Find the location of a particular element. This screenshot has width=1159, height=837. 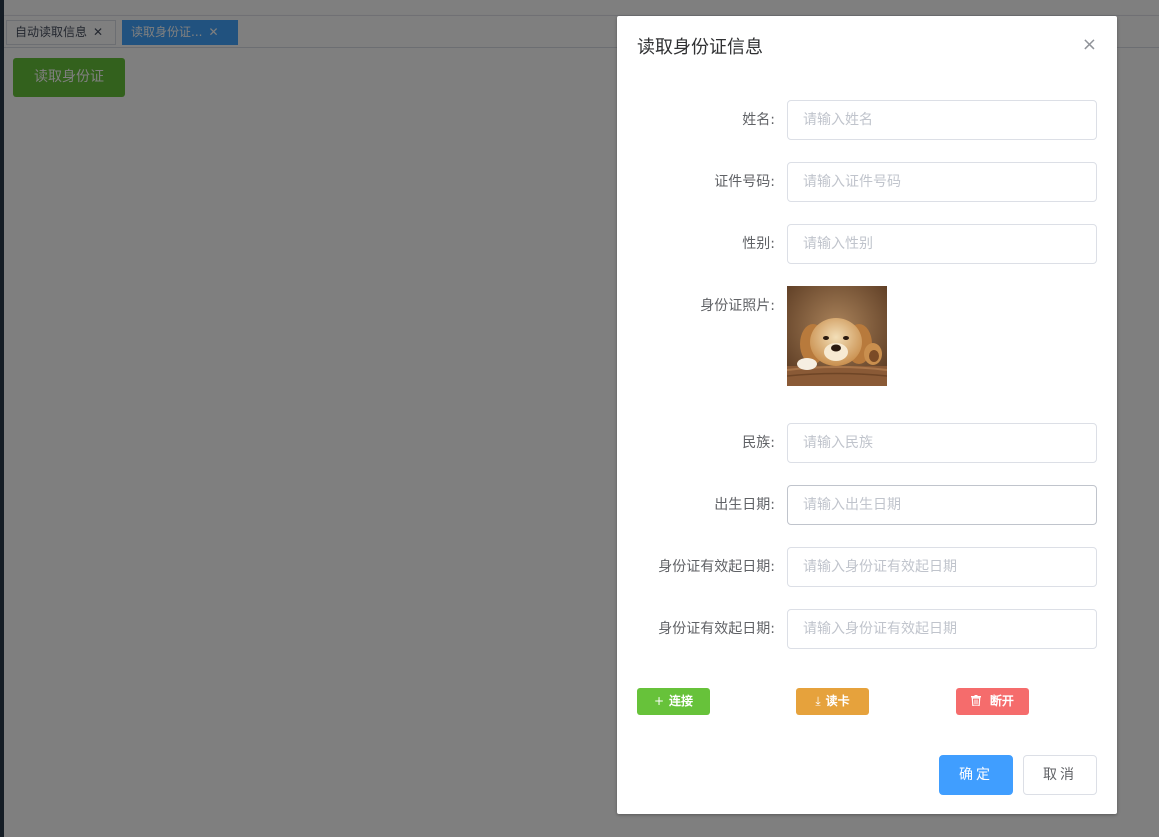

form-row-valid-from-2: 身份证有效起日期: is located at coordinates (867, 629).